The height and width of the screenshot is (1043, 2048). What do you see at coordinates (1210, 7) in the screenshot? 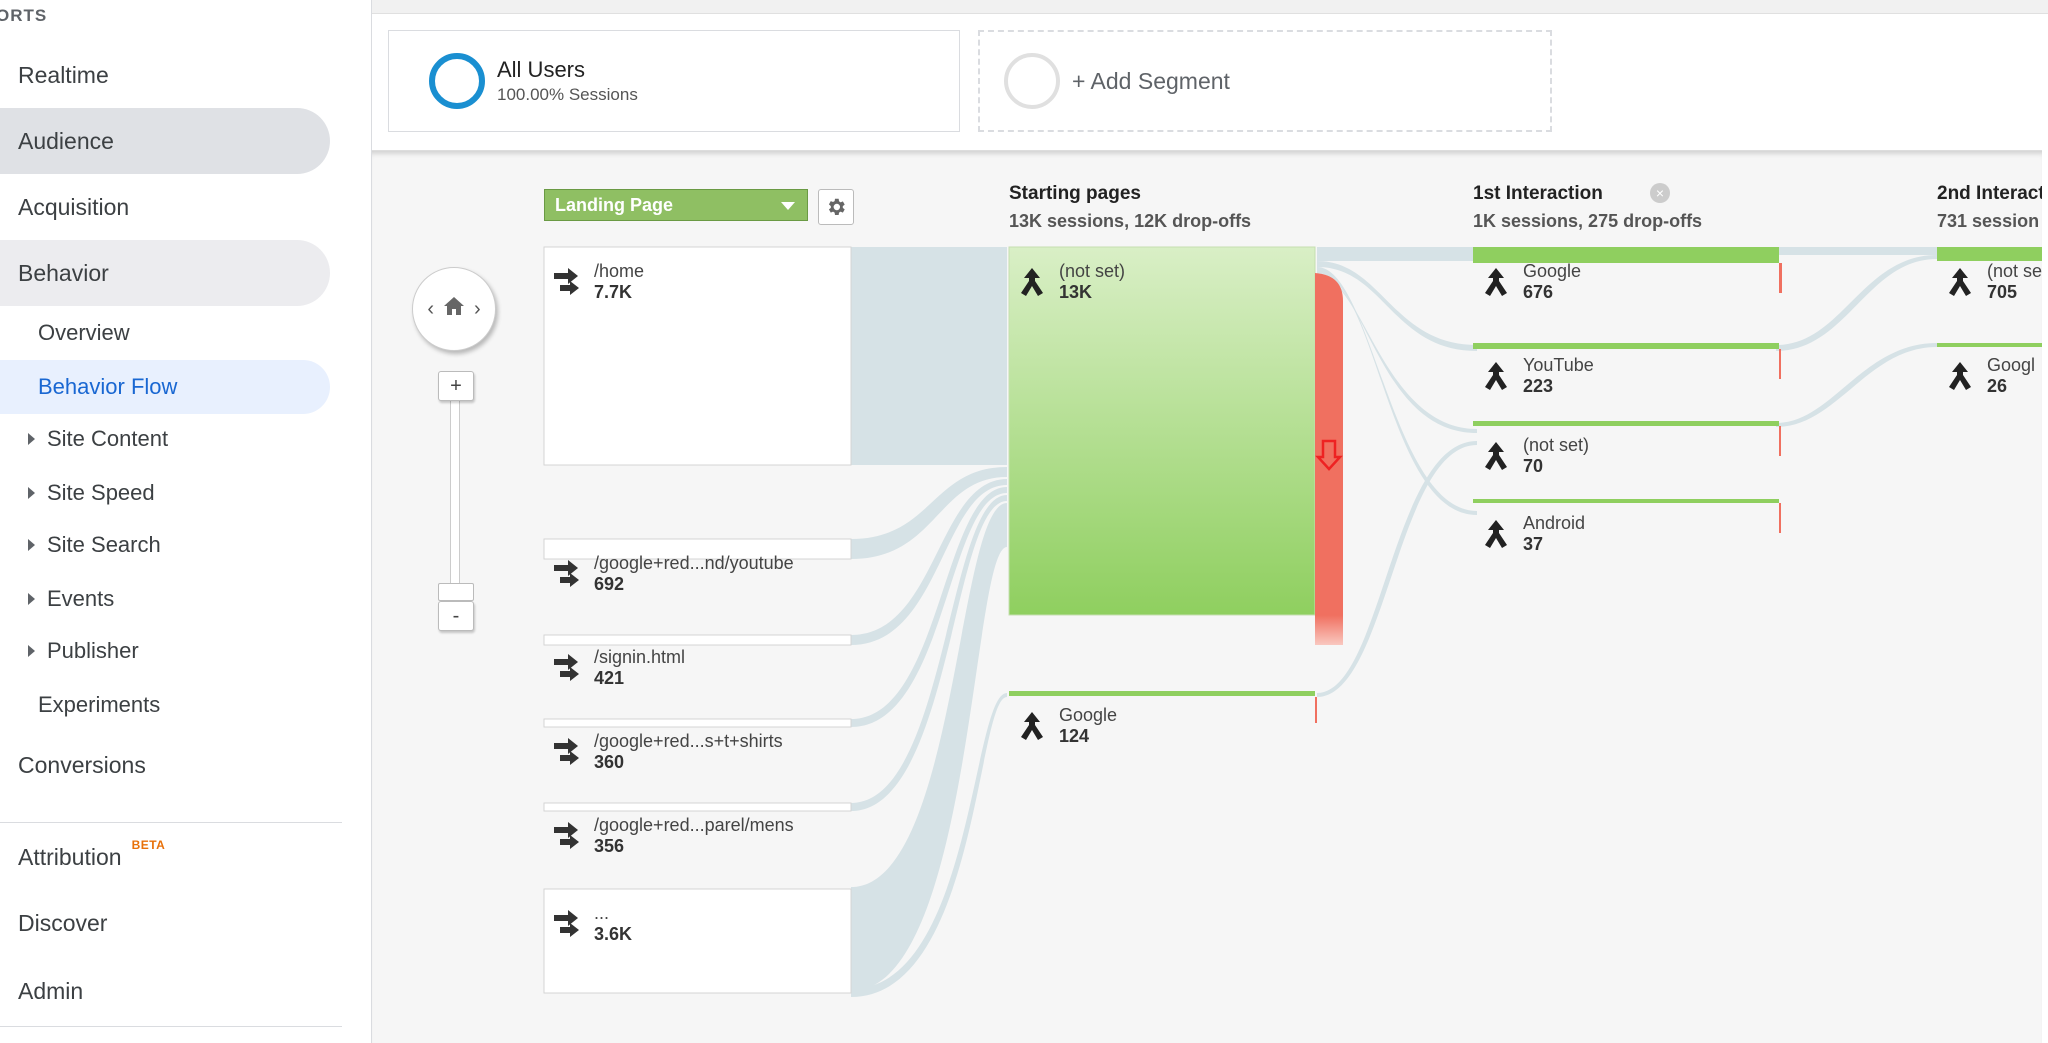
I see `top-strip` at bounding box center [1210, 7].